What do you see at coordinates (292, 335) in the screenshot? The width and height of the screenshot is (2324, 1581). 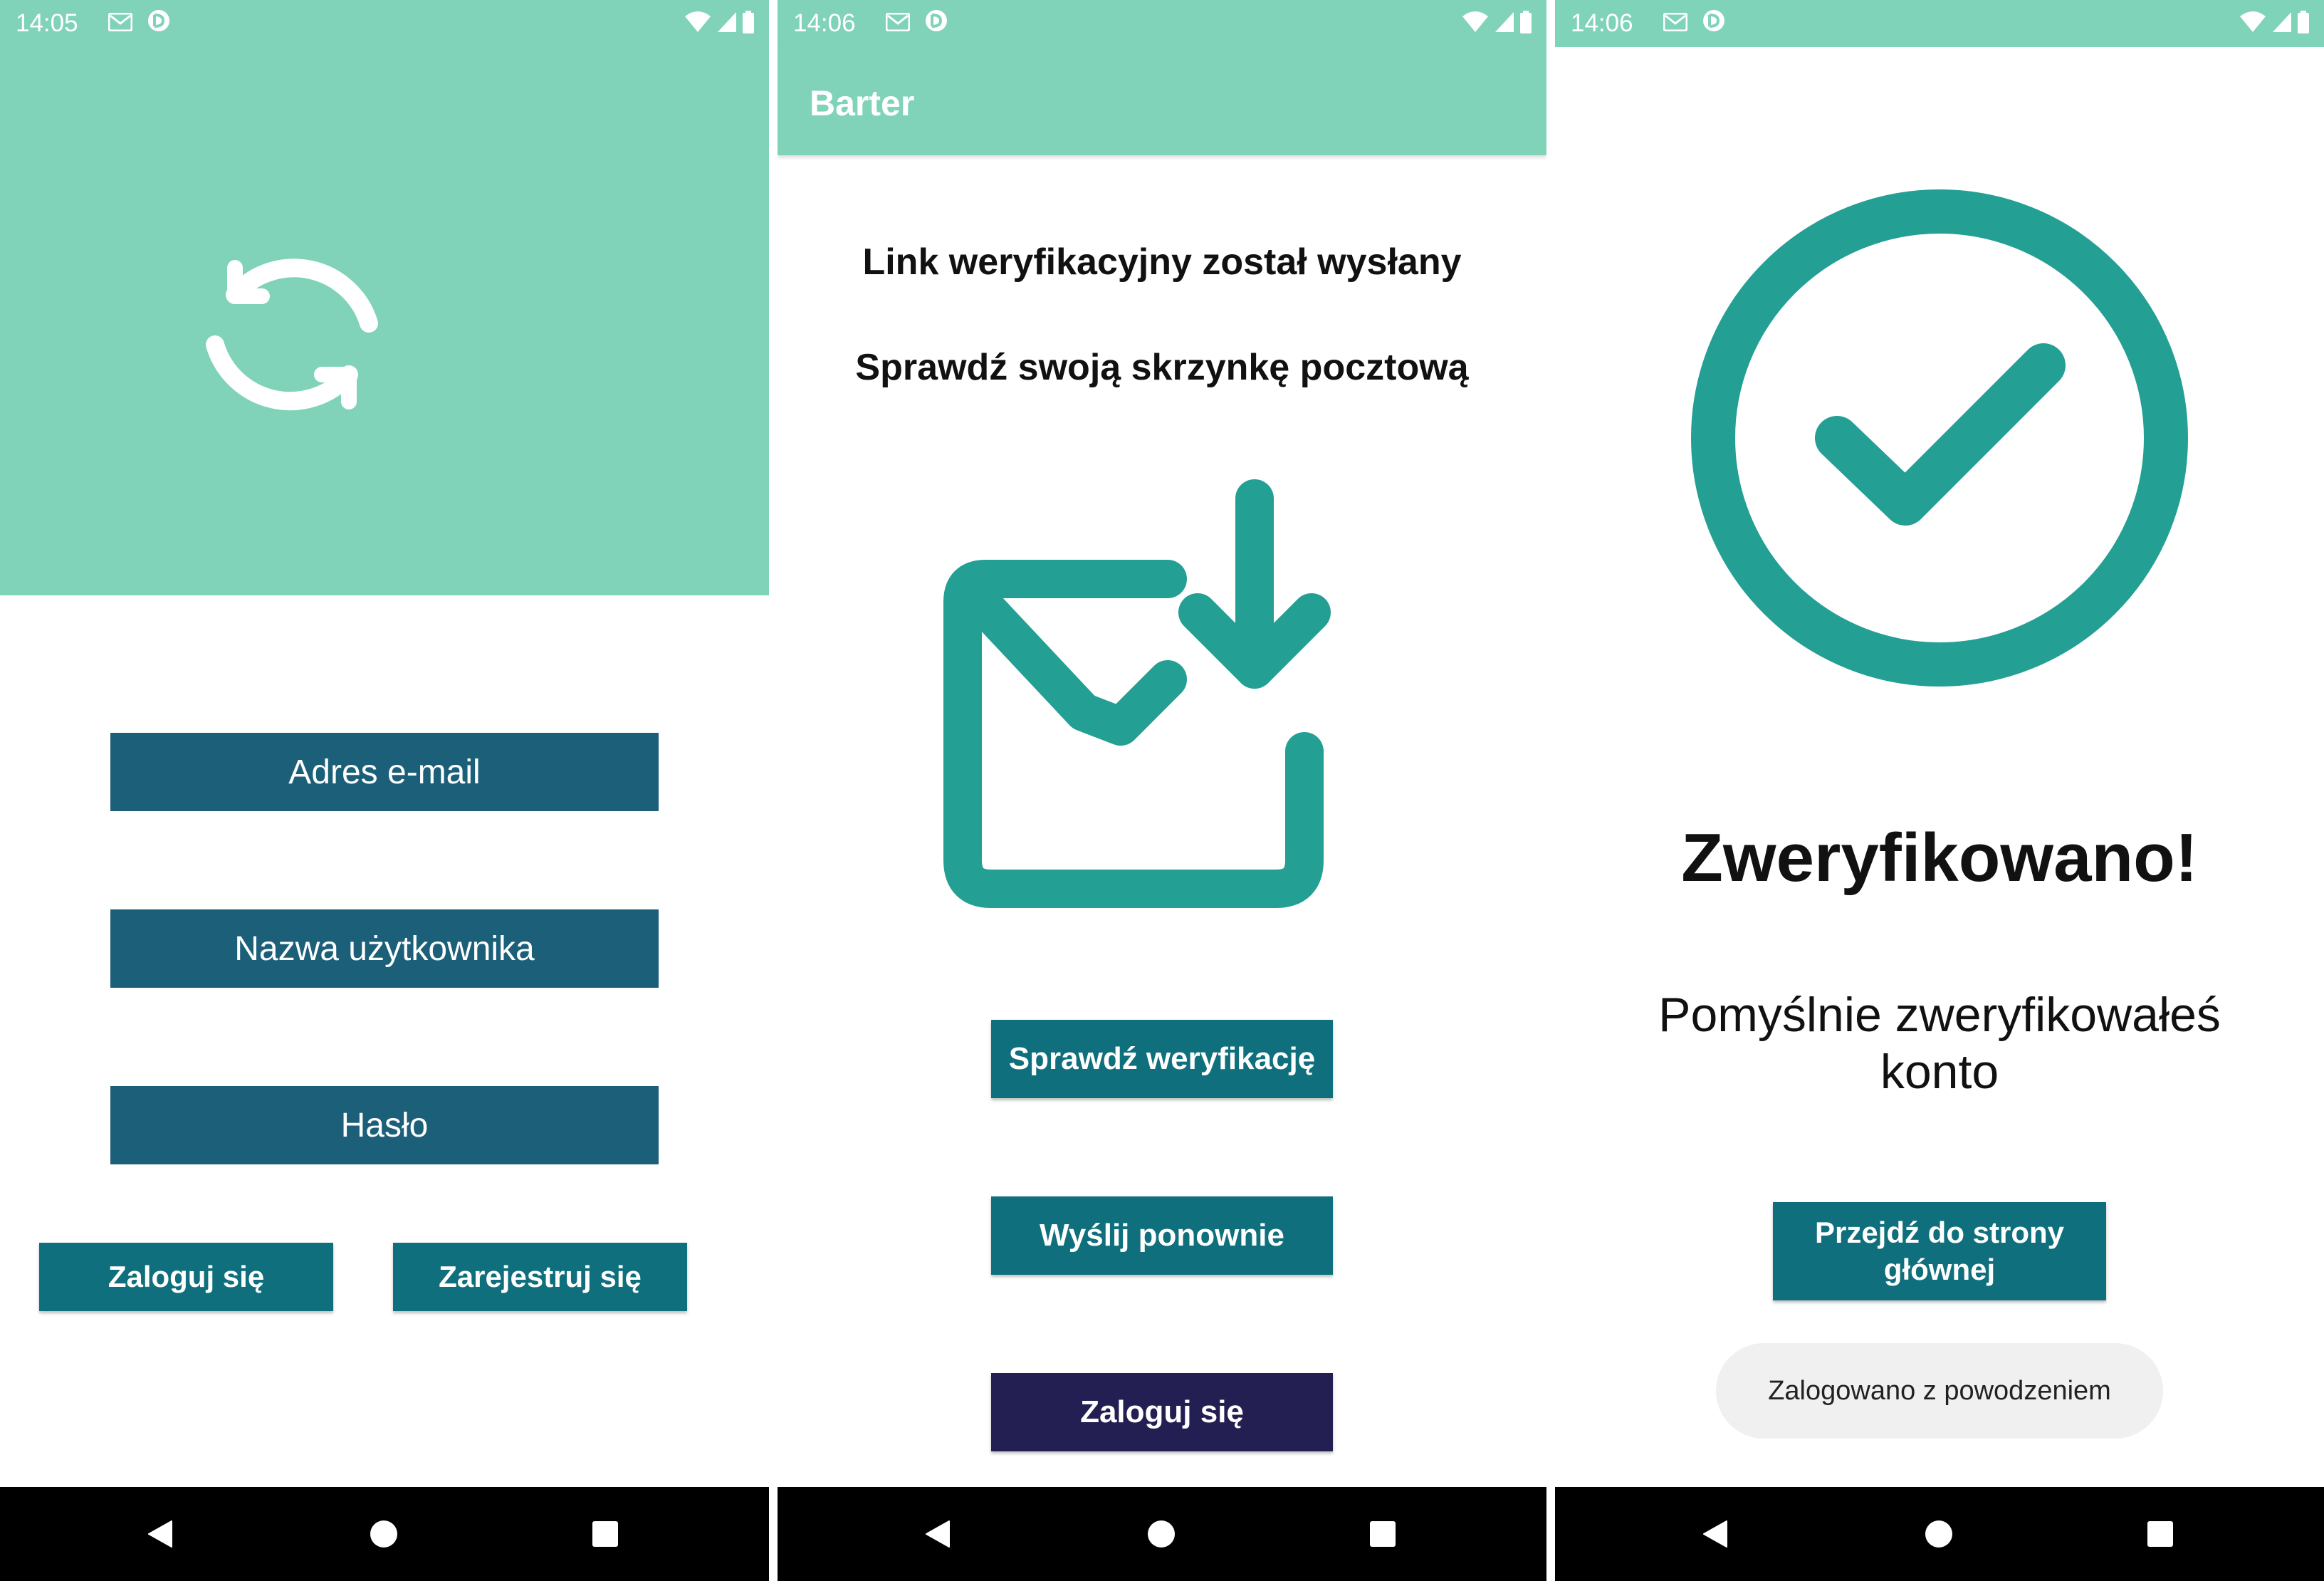 I see `refresh-logo-icon` at bounding box center [292, 335].